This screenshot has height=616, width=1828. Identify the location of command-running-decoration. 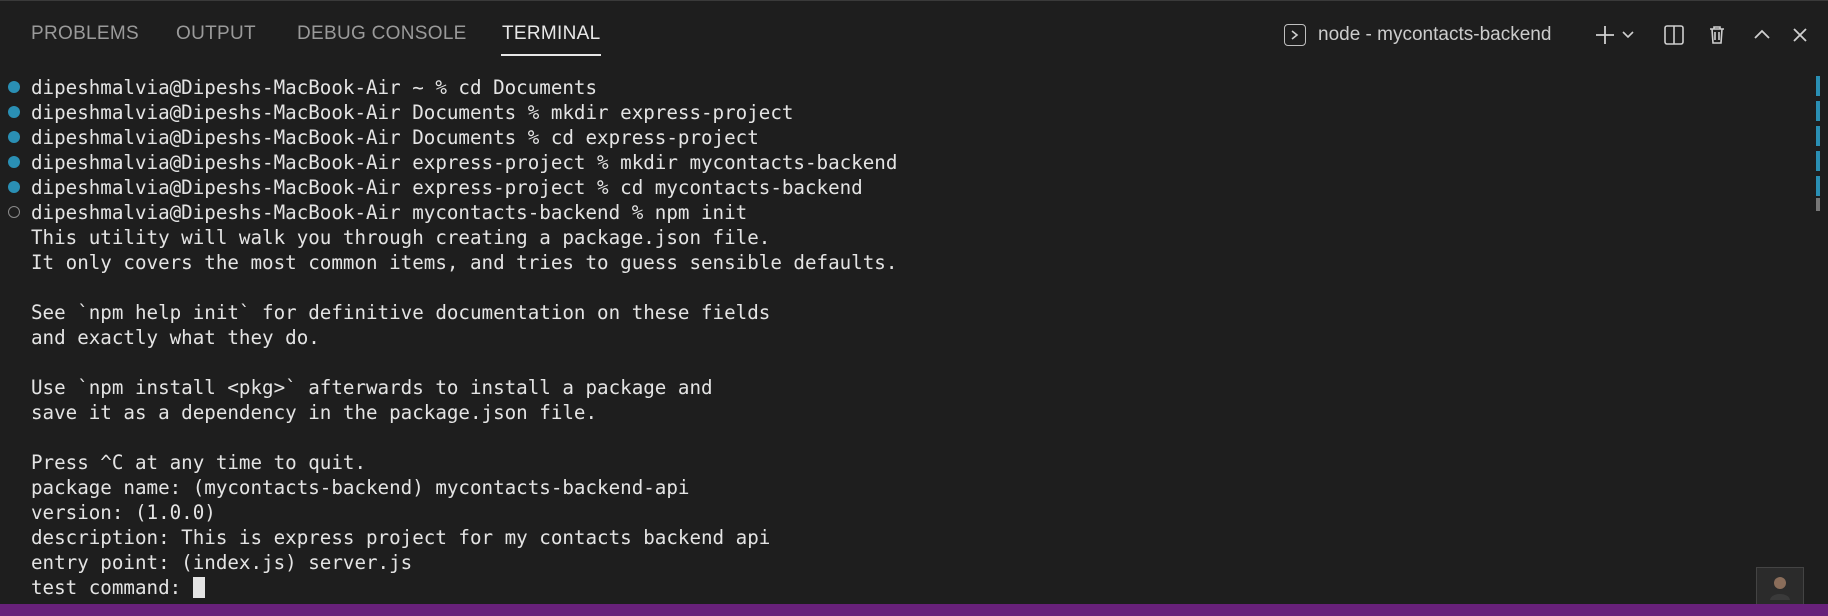
(14, 212).